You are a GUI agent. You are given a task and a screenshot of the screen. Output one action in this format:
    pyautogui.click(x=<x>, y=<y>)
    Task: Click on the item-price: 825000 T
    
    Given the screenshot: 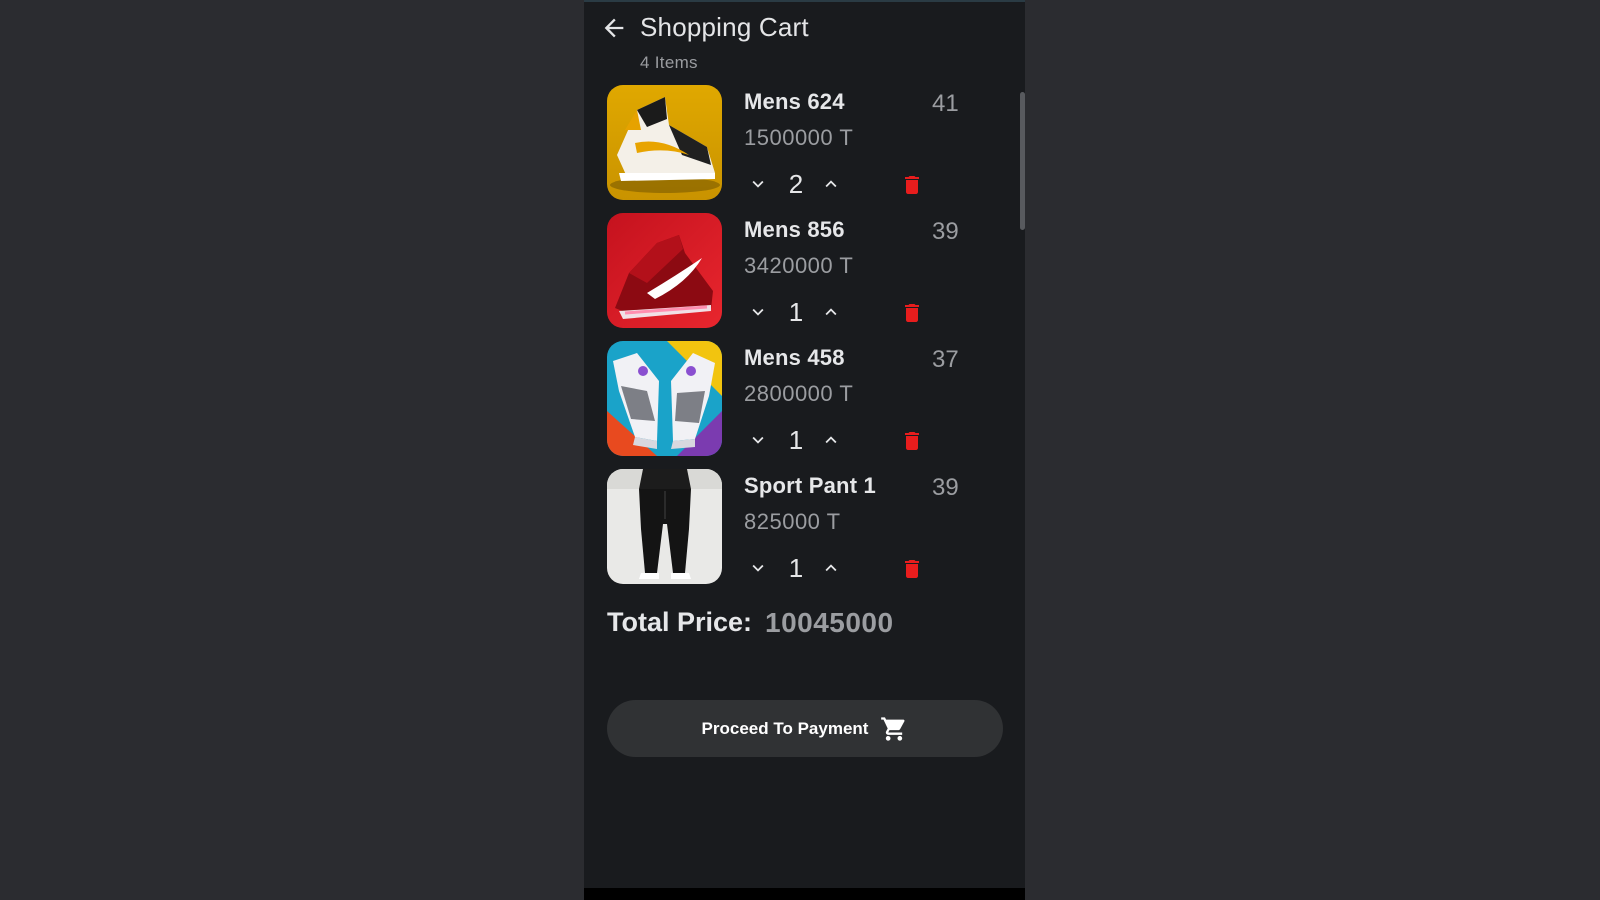 What is the action you would take?
    pyautogui.click(x=792, y=521)
    